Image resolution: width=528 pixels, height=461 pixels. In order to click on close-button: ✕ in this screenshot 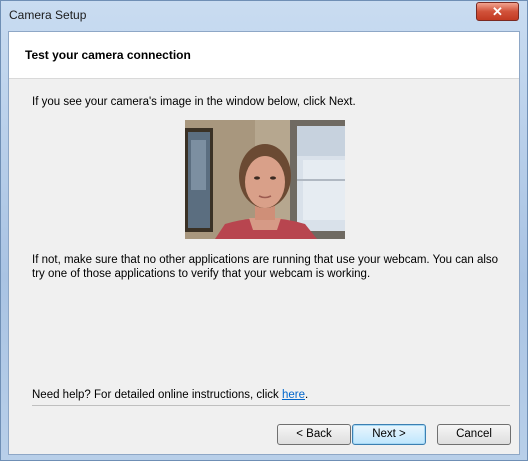, I will do `click(497, 11)`.